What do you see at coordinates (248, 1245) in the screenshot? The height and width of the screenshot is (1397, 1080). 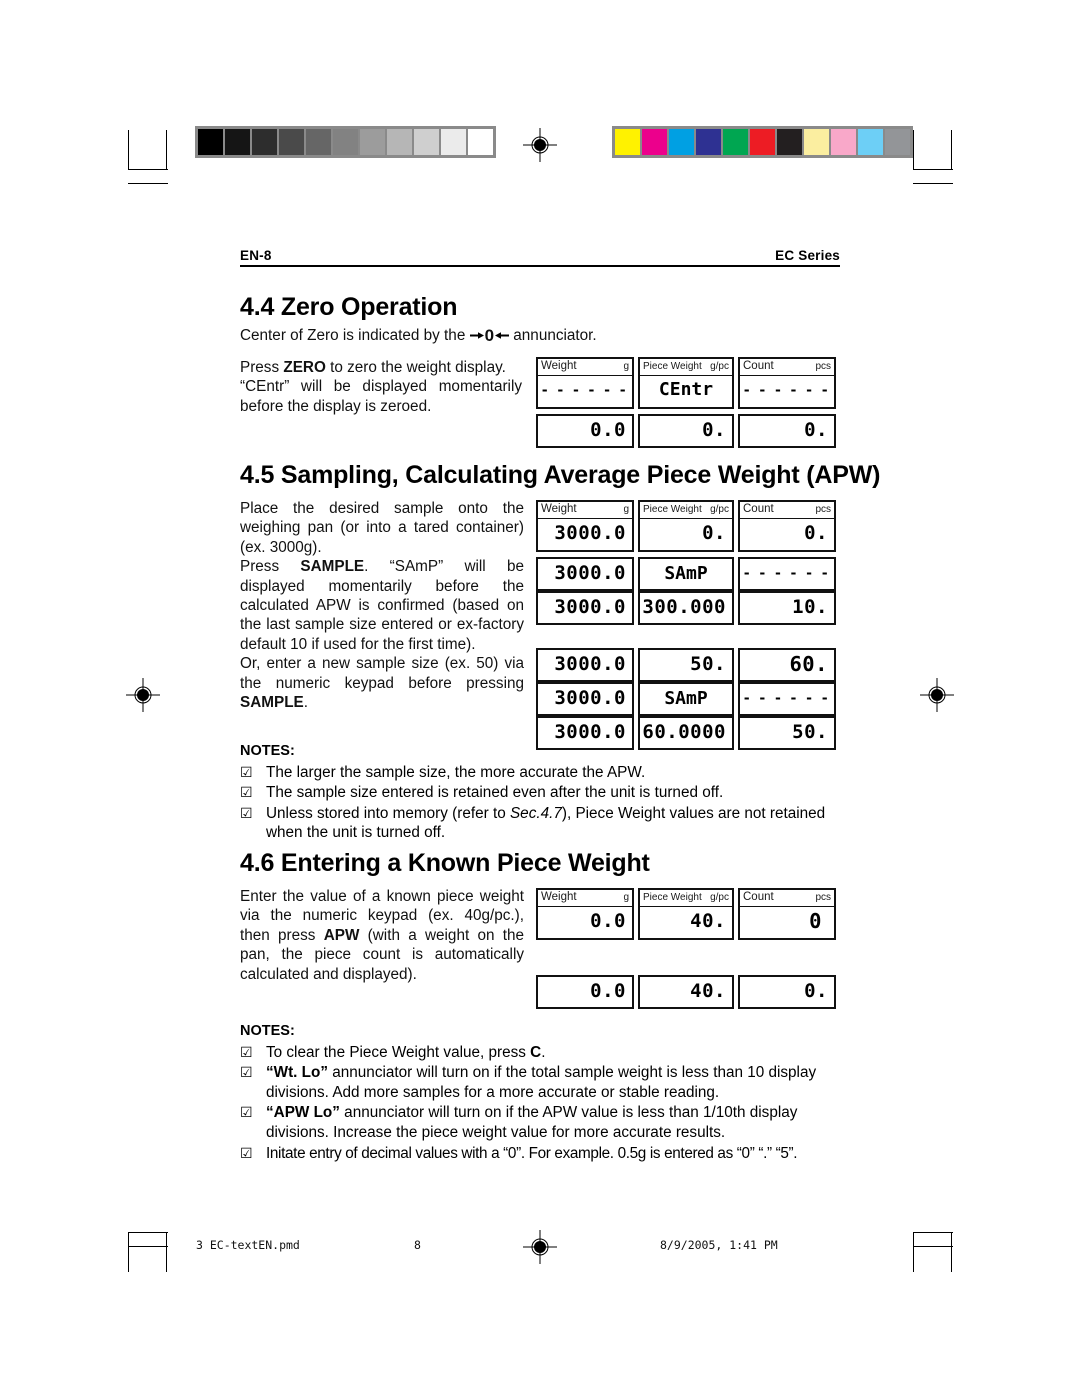 I see `footer-file-name: 3 EC-textEN.pmd` at bounding box center [248, 1245].